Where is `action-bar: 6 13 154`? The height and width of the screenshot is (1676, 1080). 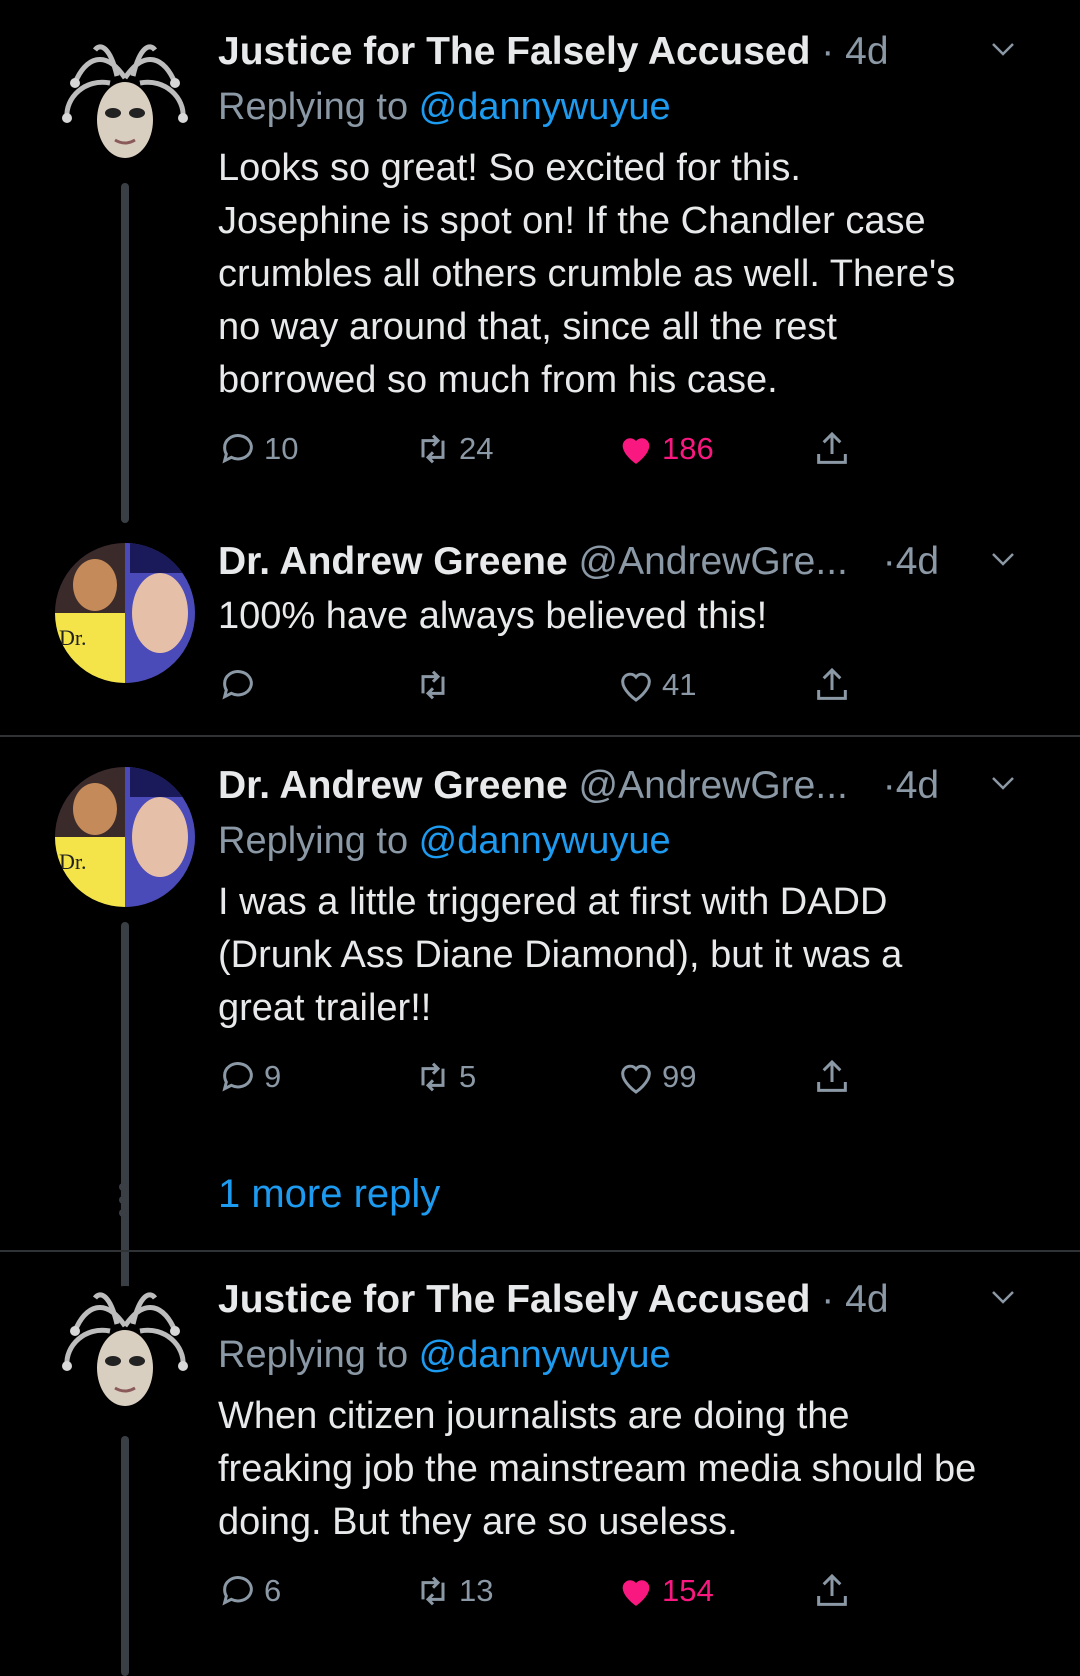 action-bar: 6 13 154 is located at coordinates (629, 1599).